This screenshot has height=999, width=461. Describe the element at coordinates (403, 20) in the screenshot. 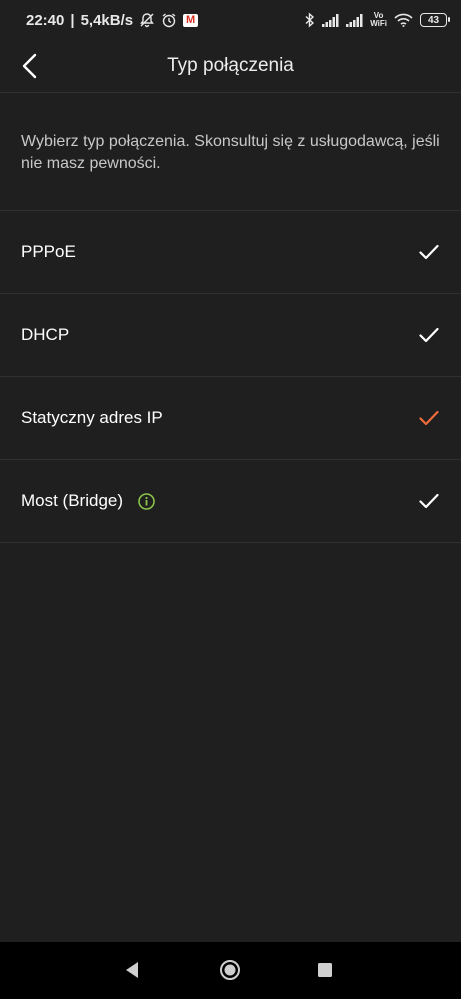

I see `wifi-icon` at that location.